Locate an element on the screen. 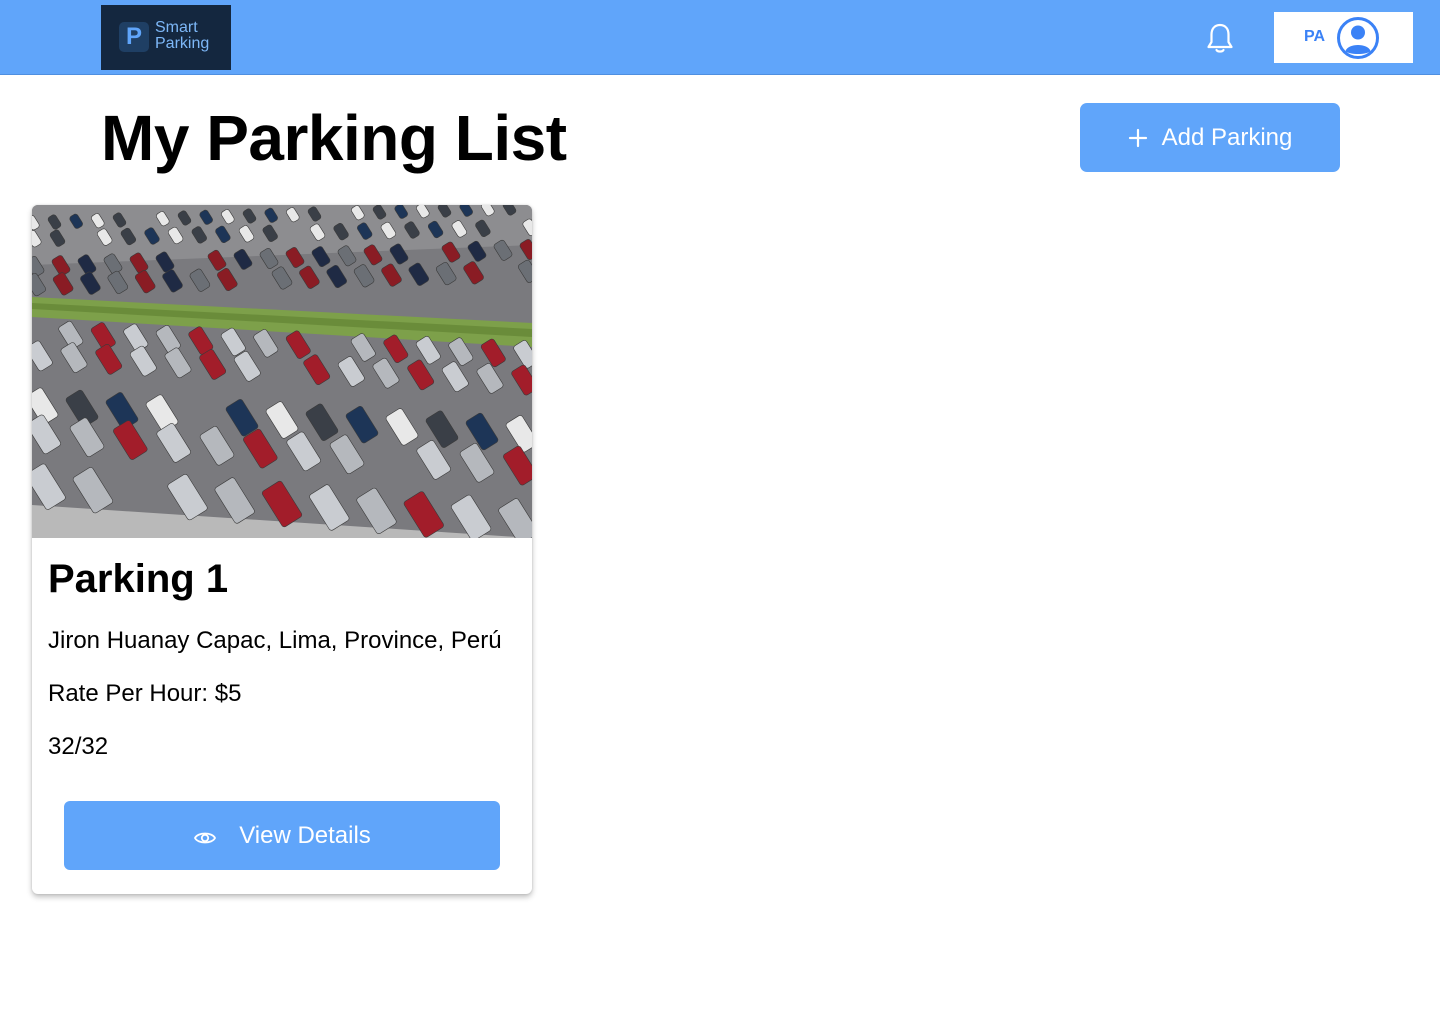  user-menu: PA is located at coordinates (1343, 37).